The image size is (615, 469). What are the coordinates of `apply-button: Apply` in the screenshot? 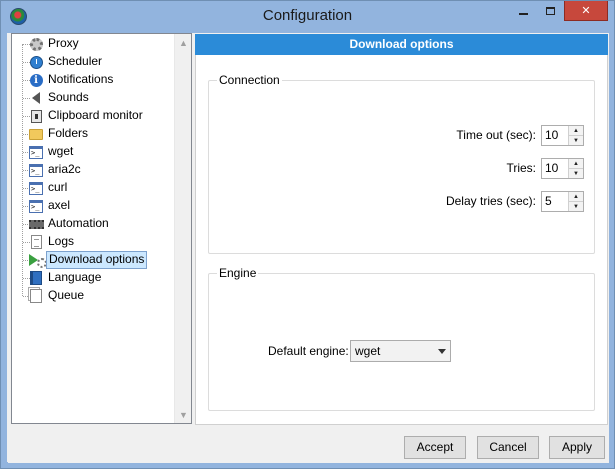 It's located at (577, 447).